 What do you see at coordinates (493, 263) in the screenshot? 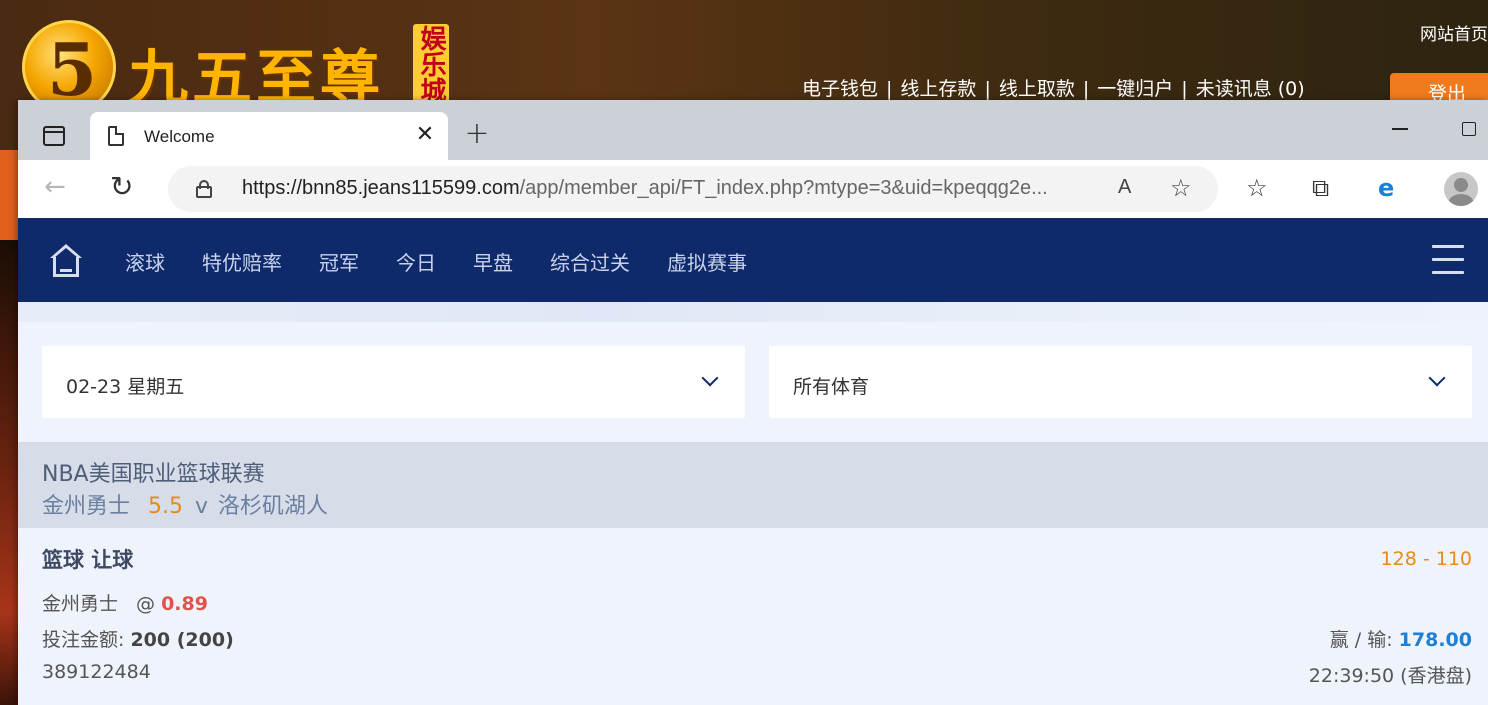
I see `nav-item-early: 早盘` at bounding box center [493, 263].